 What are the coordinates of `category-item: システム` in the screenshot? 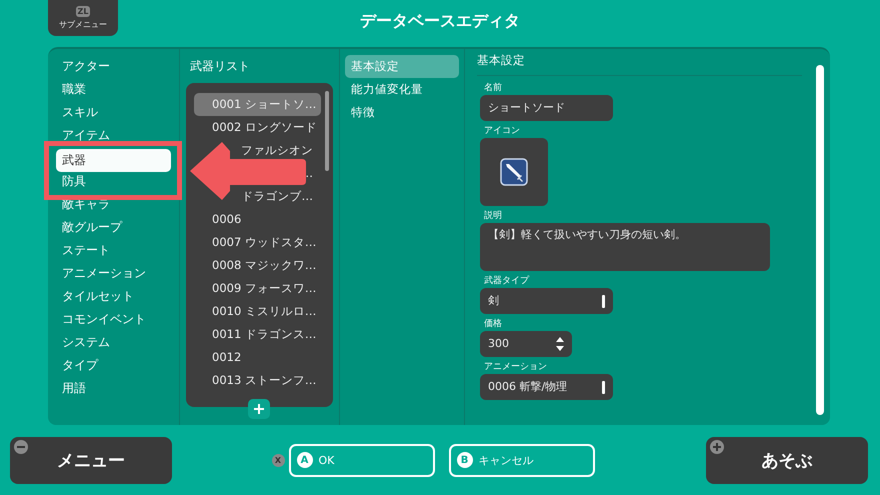 It's located at (113, 342).